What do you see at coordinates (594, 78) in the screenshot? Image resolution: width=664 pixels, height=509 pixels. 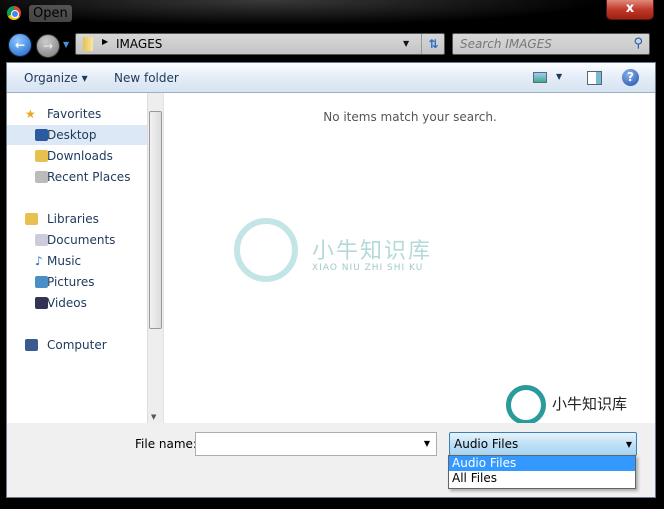 I see `preview-pane-icon` at bounding box center [594, 78].